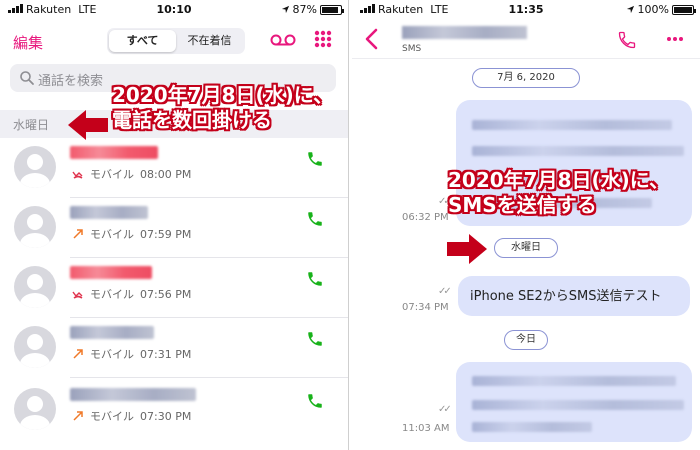 This screenshot has height=450, width=700. What do you see at coordinates (526, 340) in the screenshot?
I see `date-separator: 今日` at bounding box center [526, 340].